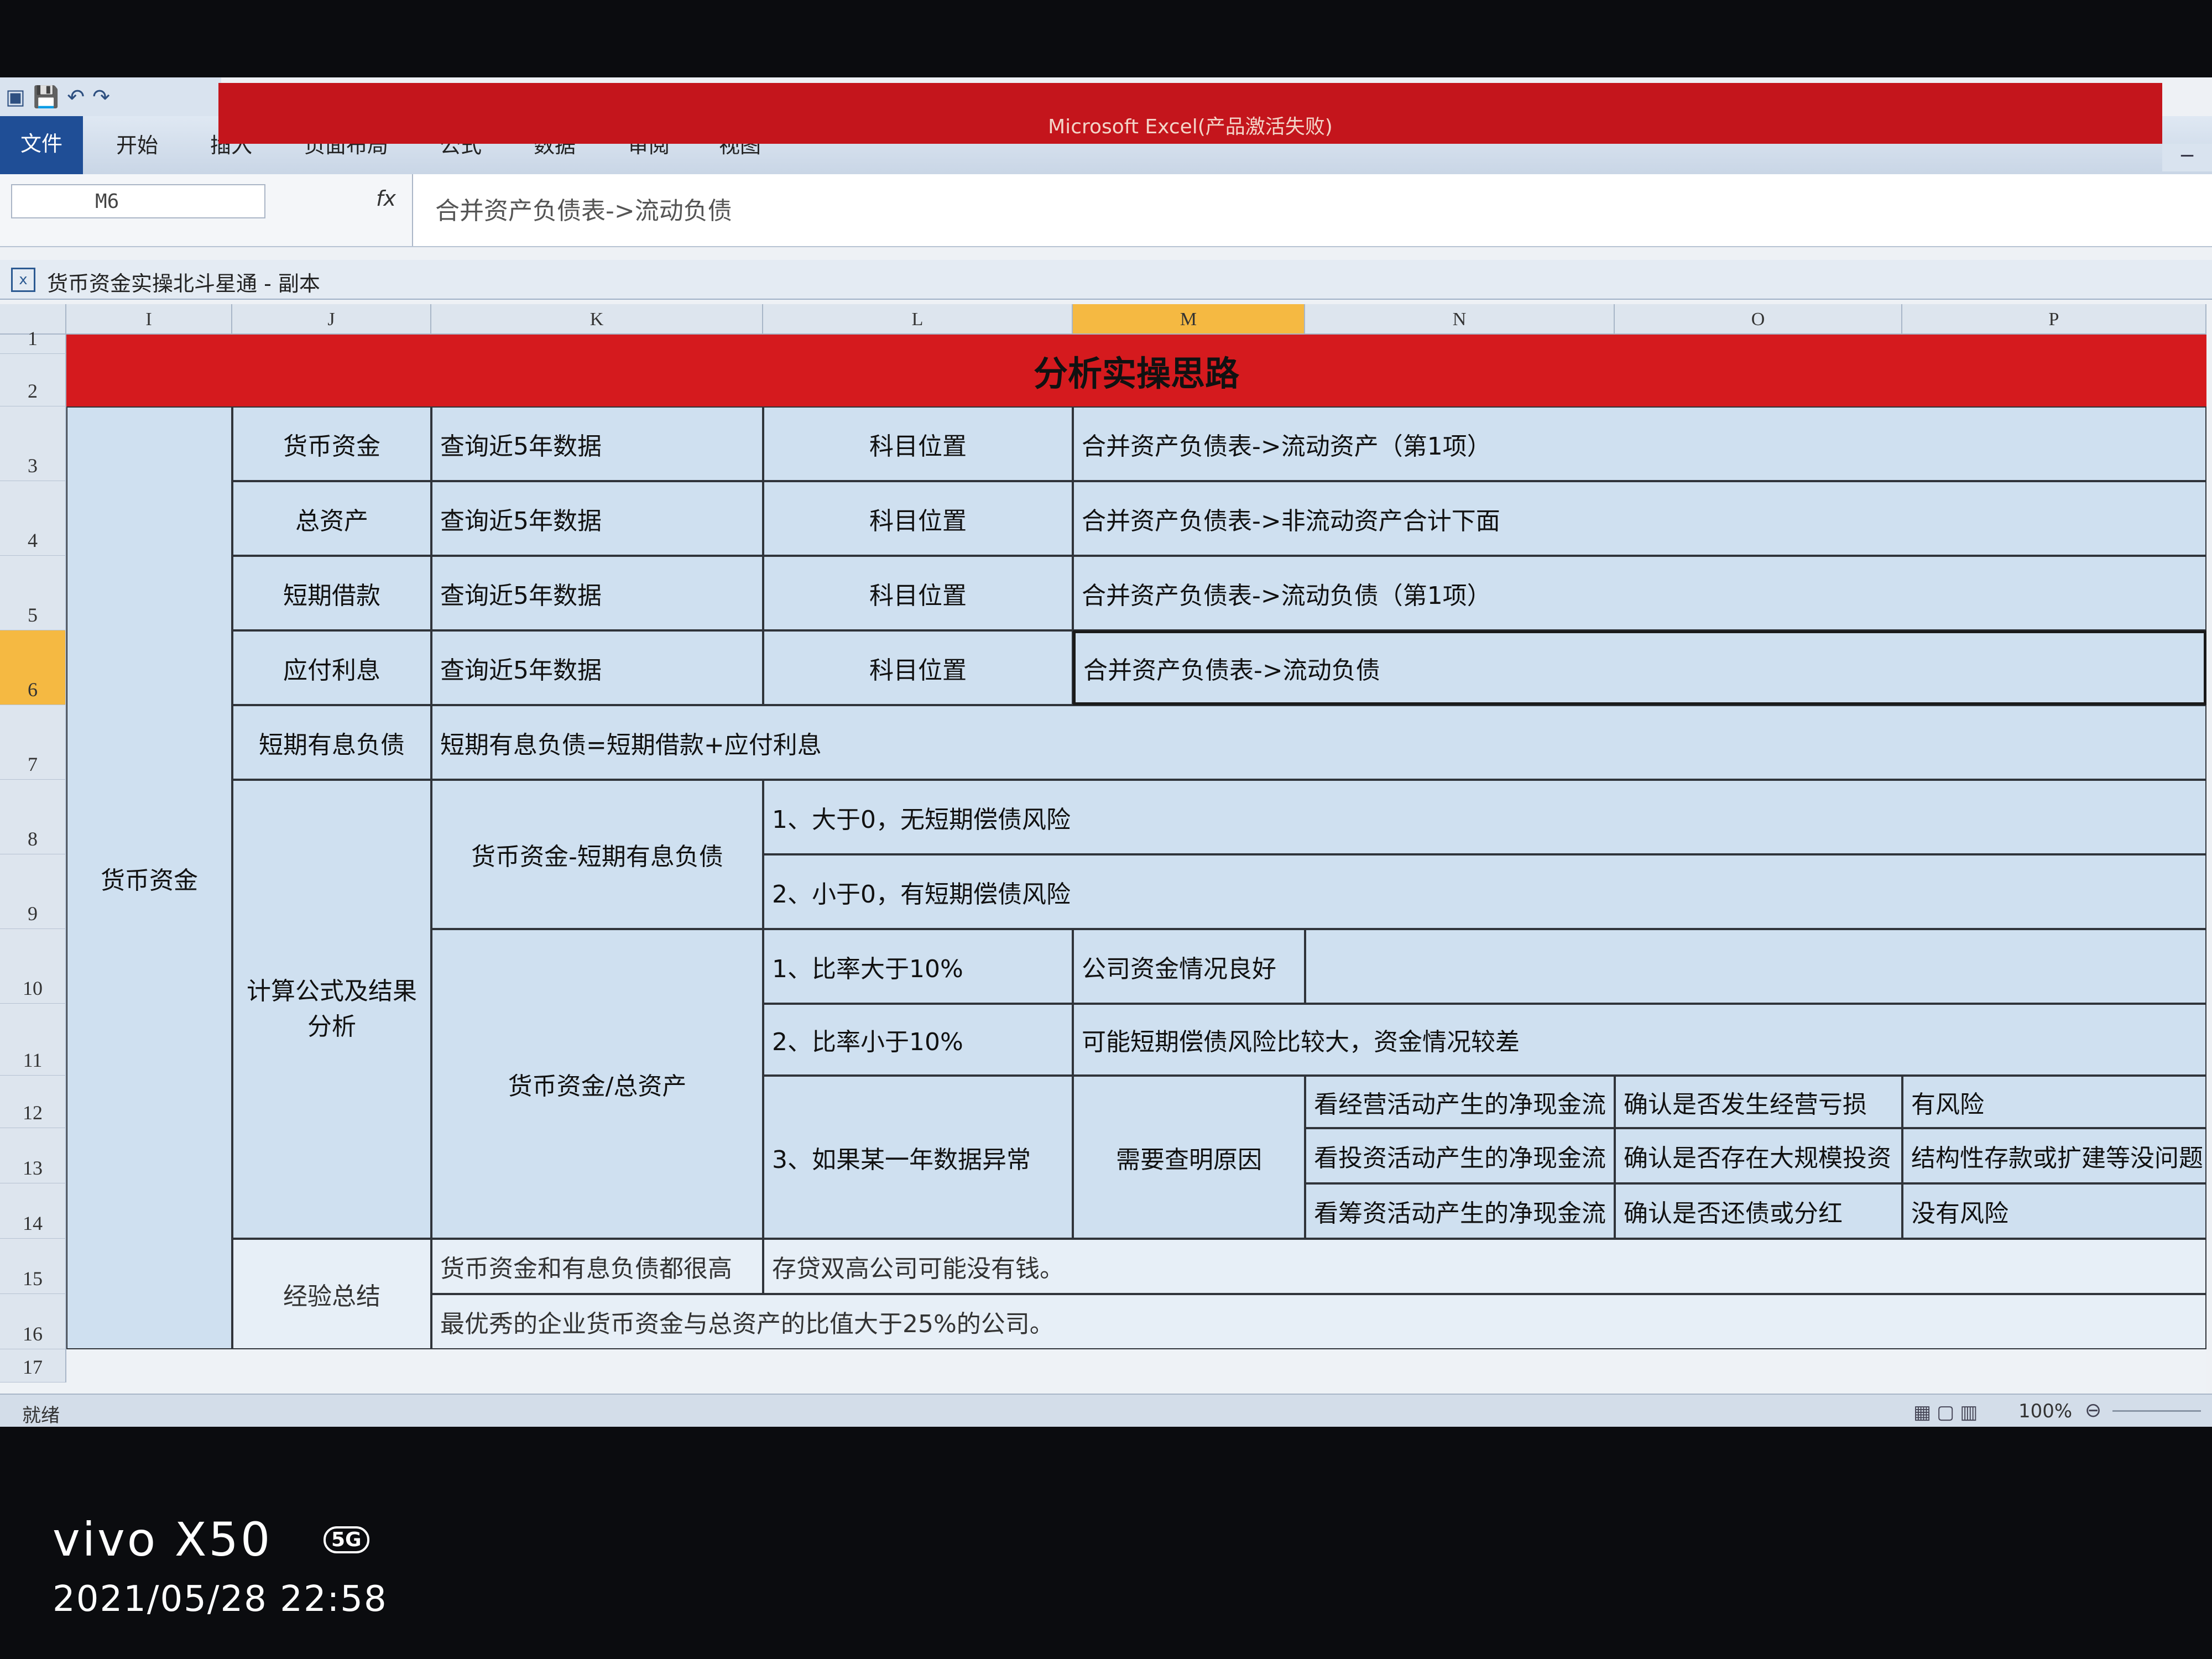 This screenshot has height=1659, width=2212. Describe the element at coordinates (46, 97) in the screenshot. I see `save-icon: 💾` at that location.